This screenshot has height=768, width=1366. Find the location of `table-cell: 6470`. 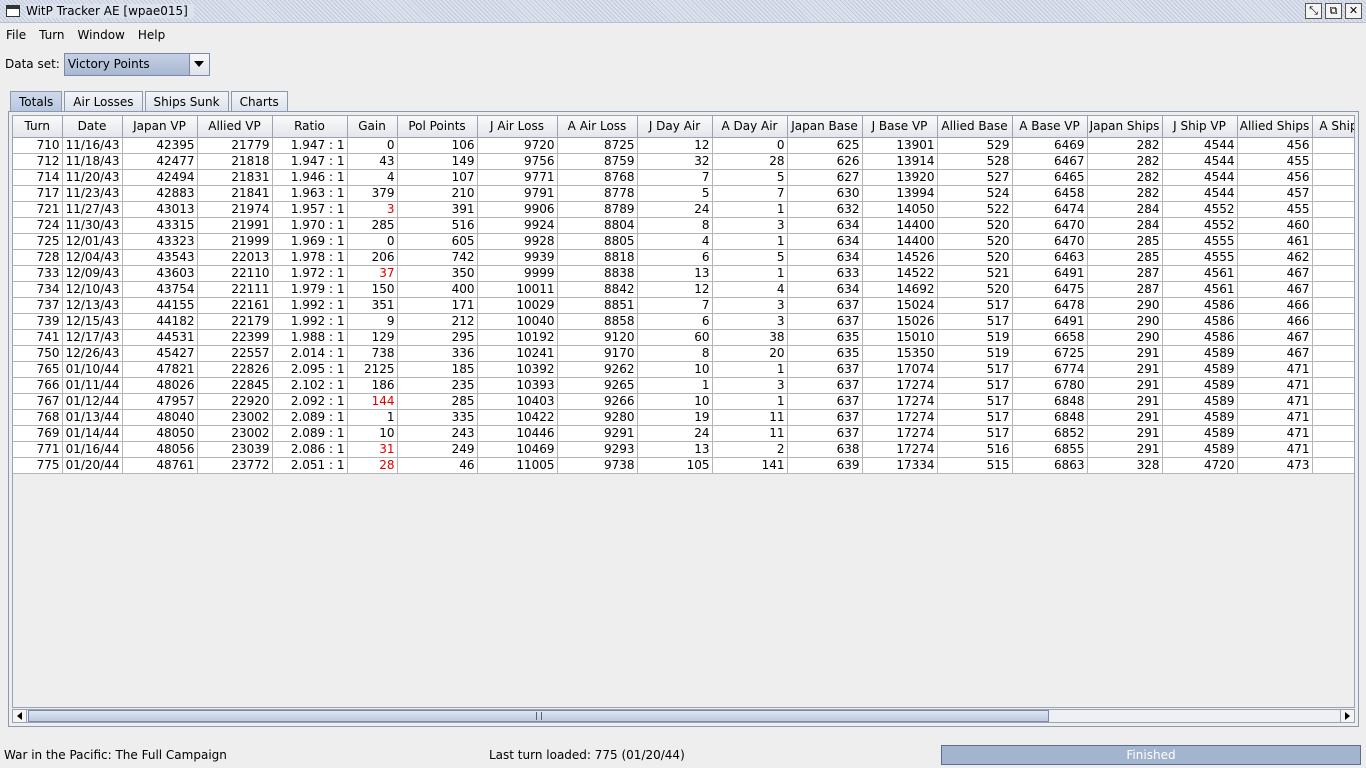

table-cell: 6470 is located at coordinates (1050, 225).